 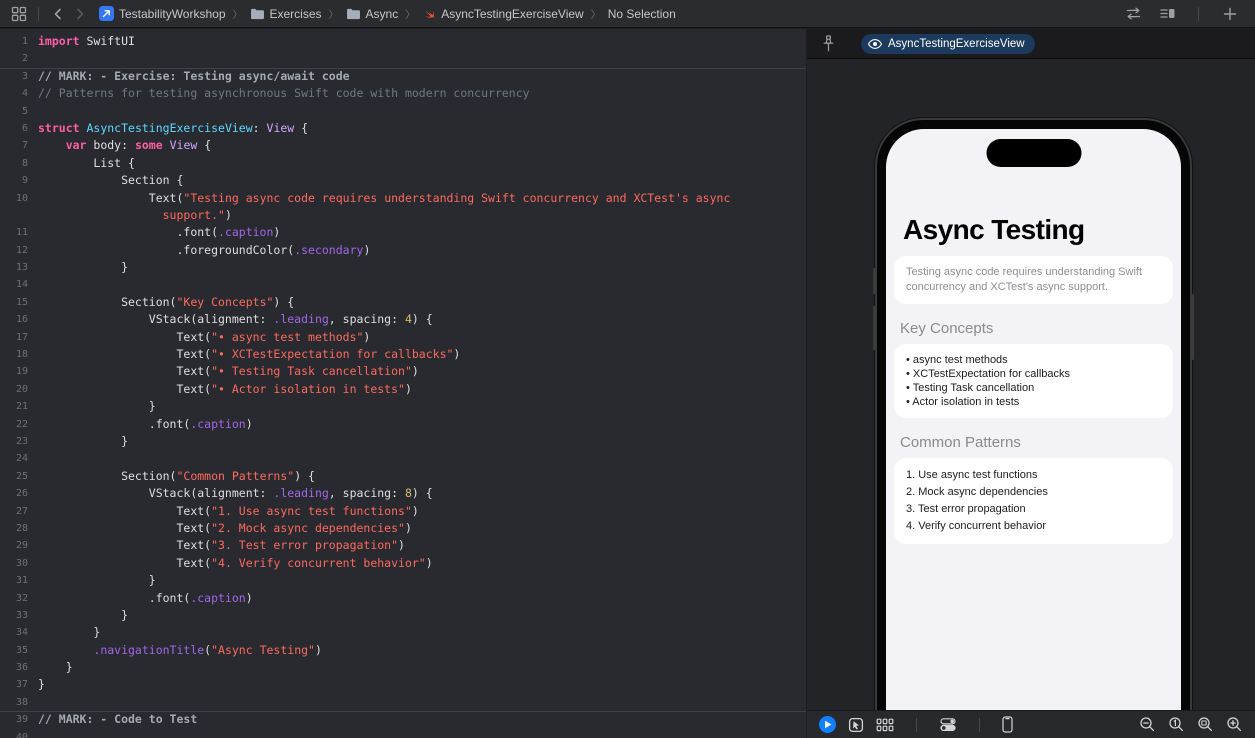 What do you see at coordinates (403, 371) in the screenshot?
I see `code-line: 19 Text("• Testing Task cancellation")` at bounding box center [403, 371].